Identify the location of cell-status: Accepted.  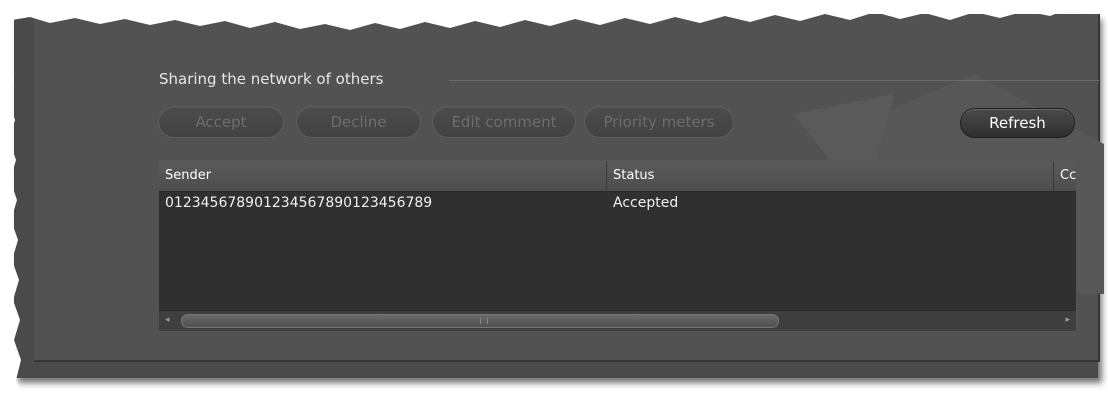
(646, 203).